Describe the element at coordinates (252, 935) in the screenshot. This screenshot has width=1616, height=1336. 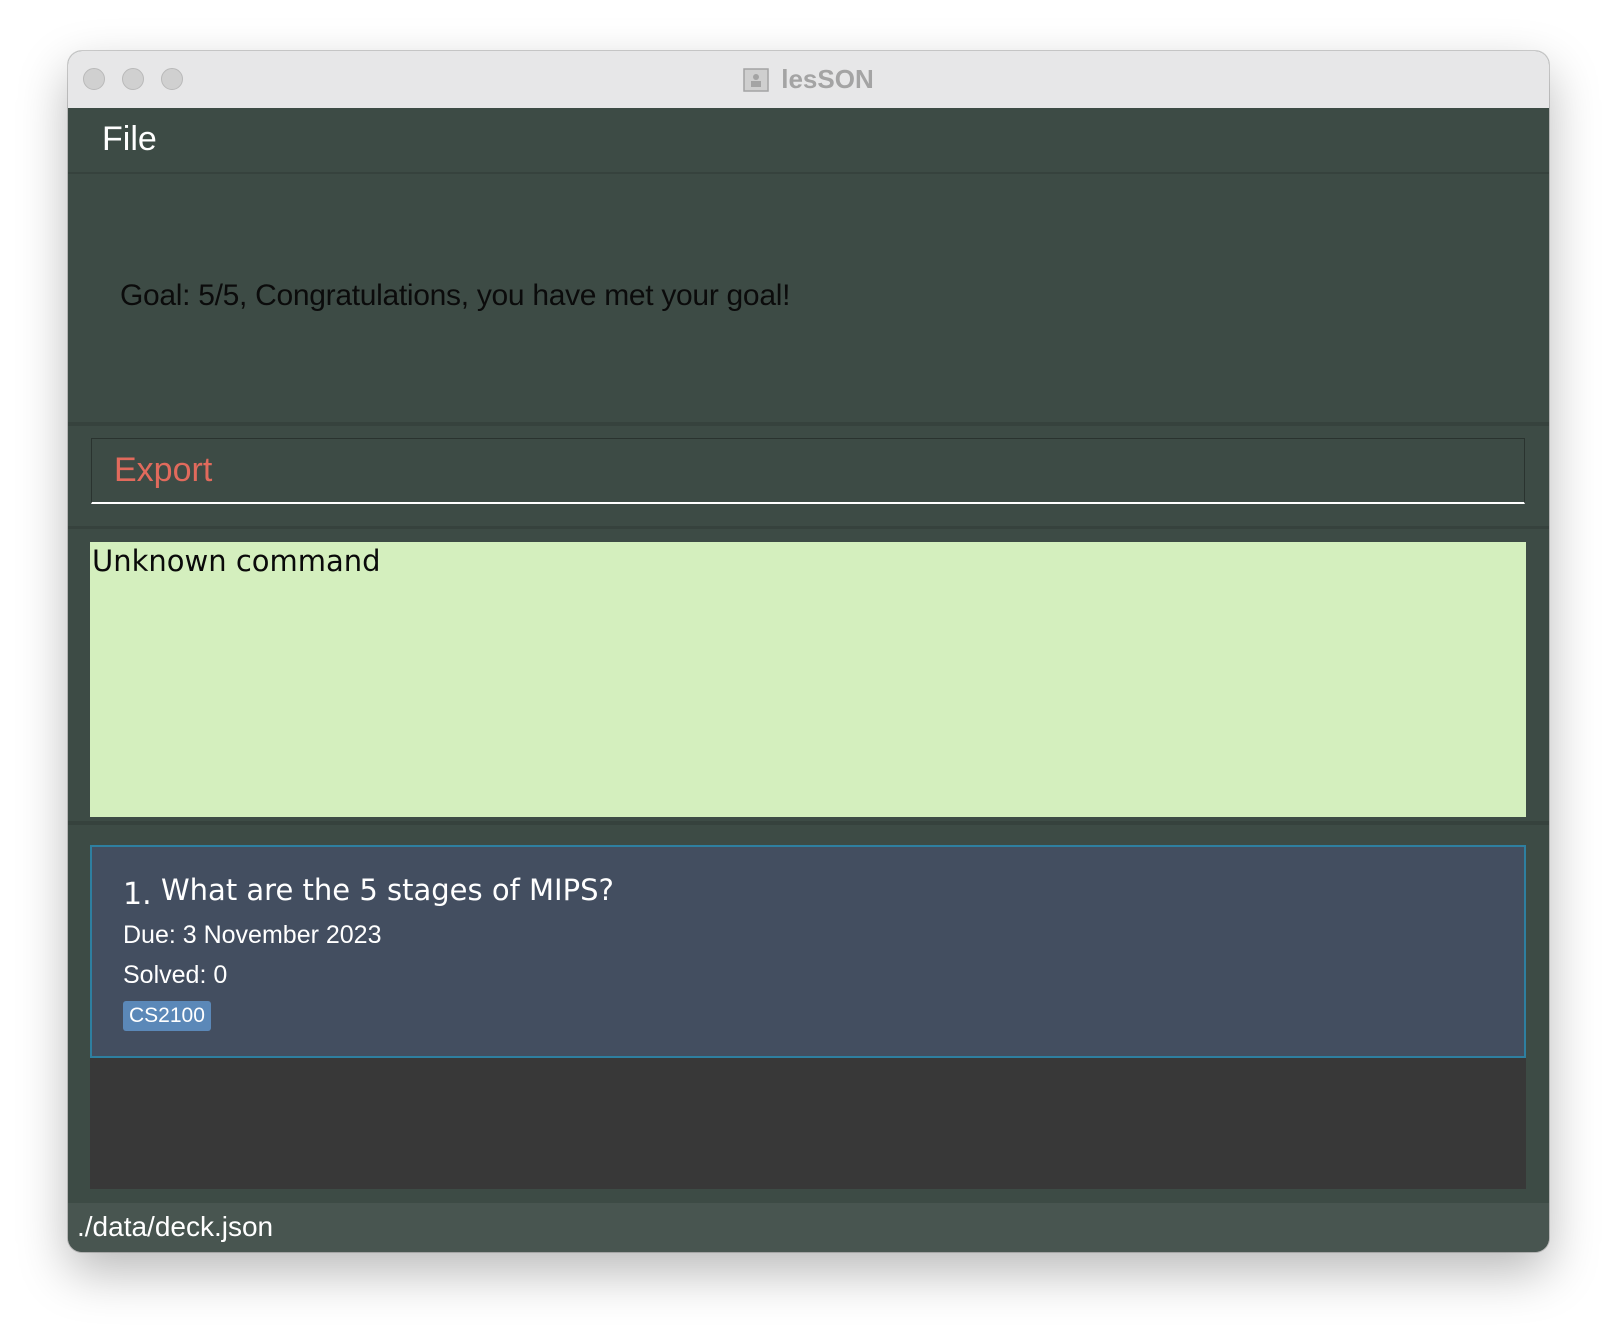
I see `card-due-date: Due: 3 November 2023` at that location.